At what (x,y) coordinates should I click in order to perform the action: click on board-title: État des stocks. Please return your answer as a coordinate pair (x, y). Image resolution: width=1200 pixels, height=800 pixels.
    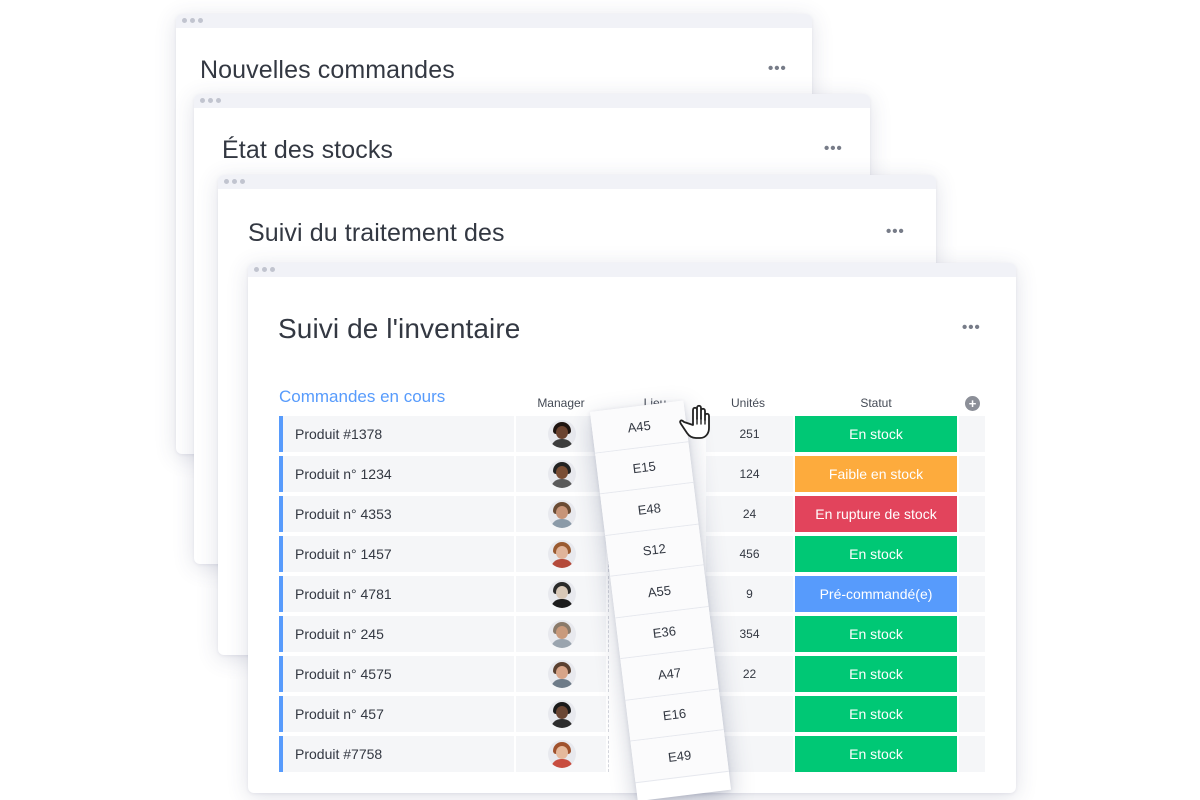
    Looking at the image, I should click on (308, 150).